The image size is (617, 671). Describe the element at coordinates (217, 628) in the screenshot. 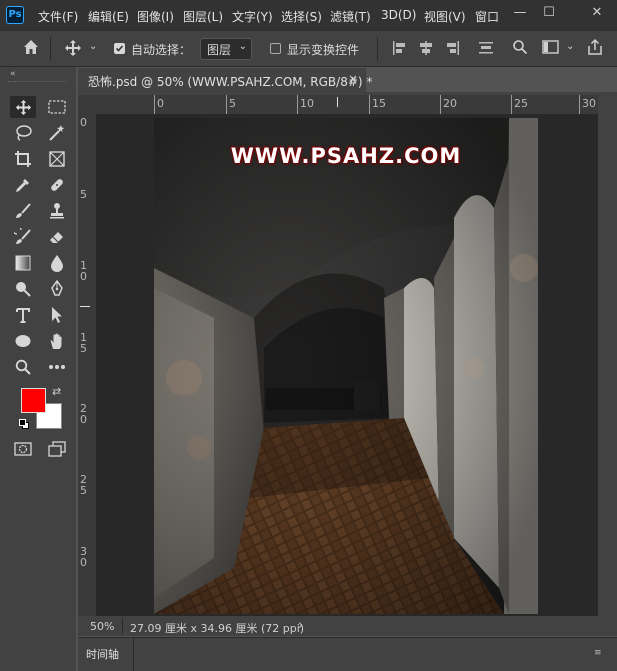

I see `document-info: 27.09 厘米 x 34.96 厘米 (72 ppi)` at that location.